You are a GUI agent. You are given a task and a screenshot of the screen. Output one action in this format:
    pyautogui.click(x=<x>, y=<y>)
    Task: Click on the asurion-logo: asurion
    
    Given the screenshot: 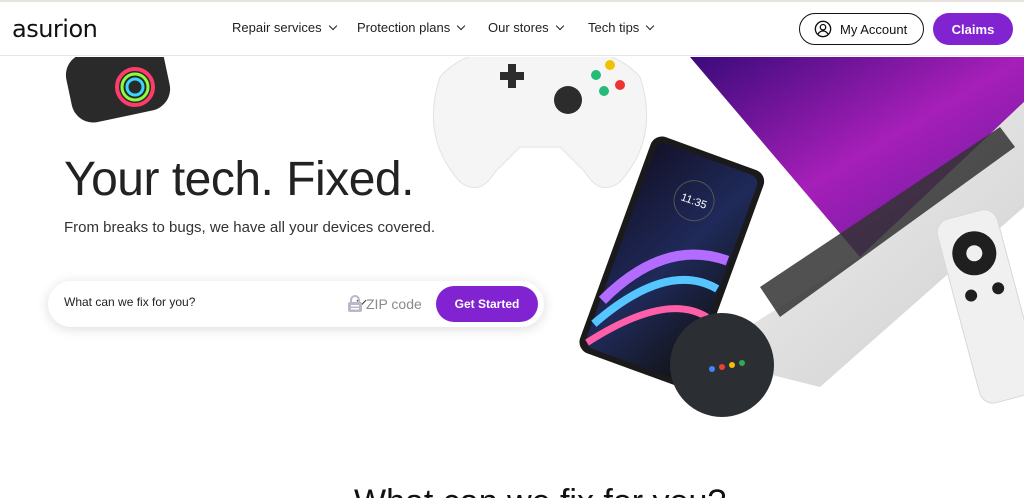 What is the action you would take?
    pyautogui.click(x=55, y=29)
    